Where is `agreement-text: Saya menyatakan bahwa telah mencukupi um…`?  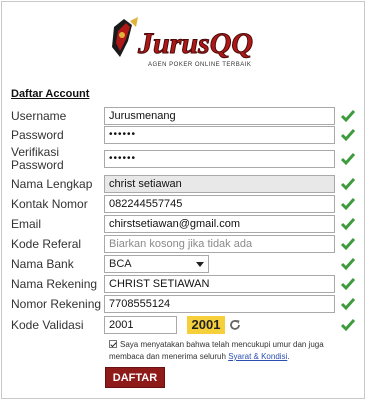
agreement-text: Saya menyatakan bahwa telah mencukupi um… is located at coordinates (216, 350).